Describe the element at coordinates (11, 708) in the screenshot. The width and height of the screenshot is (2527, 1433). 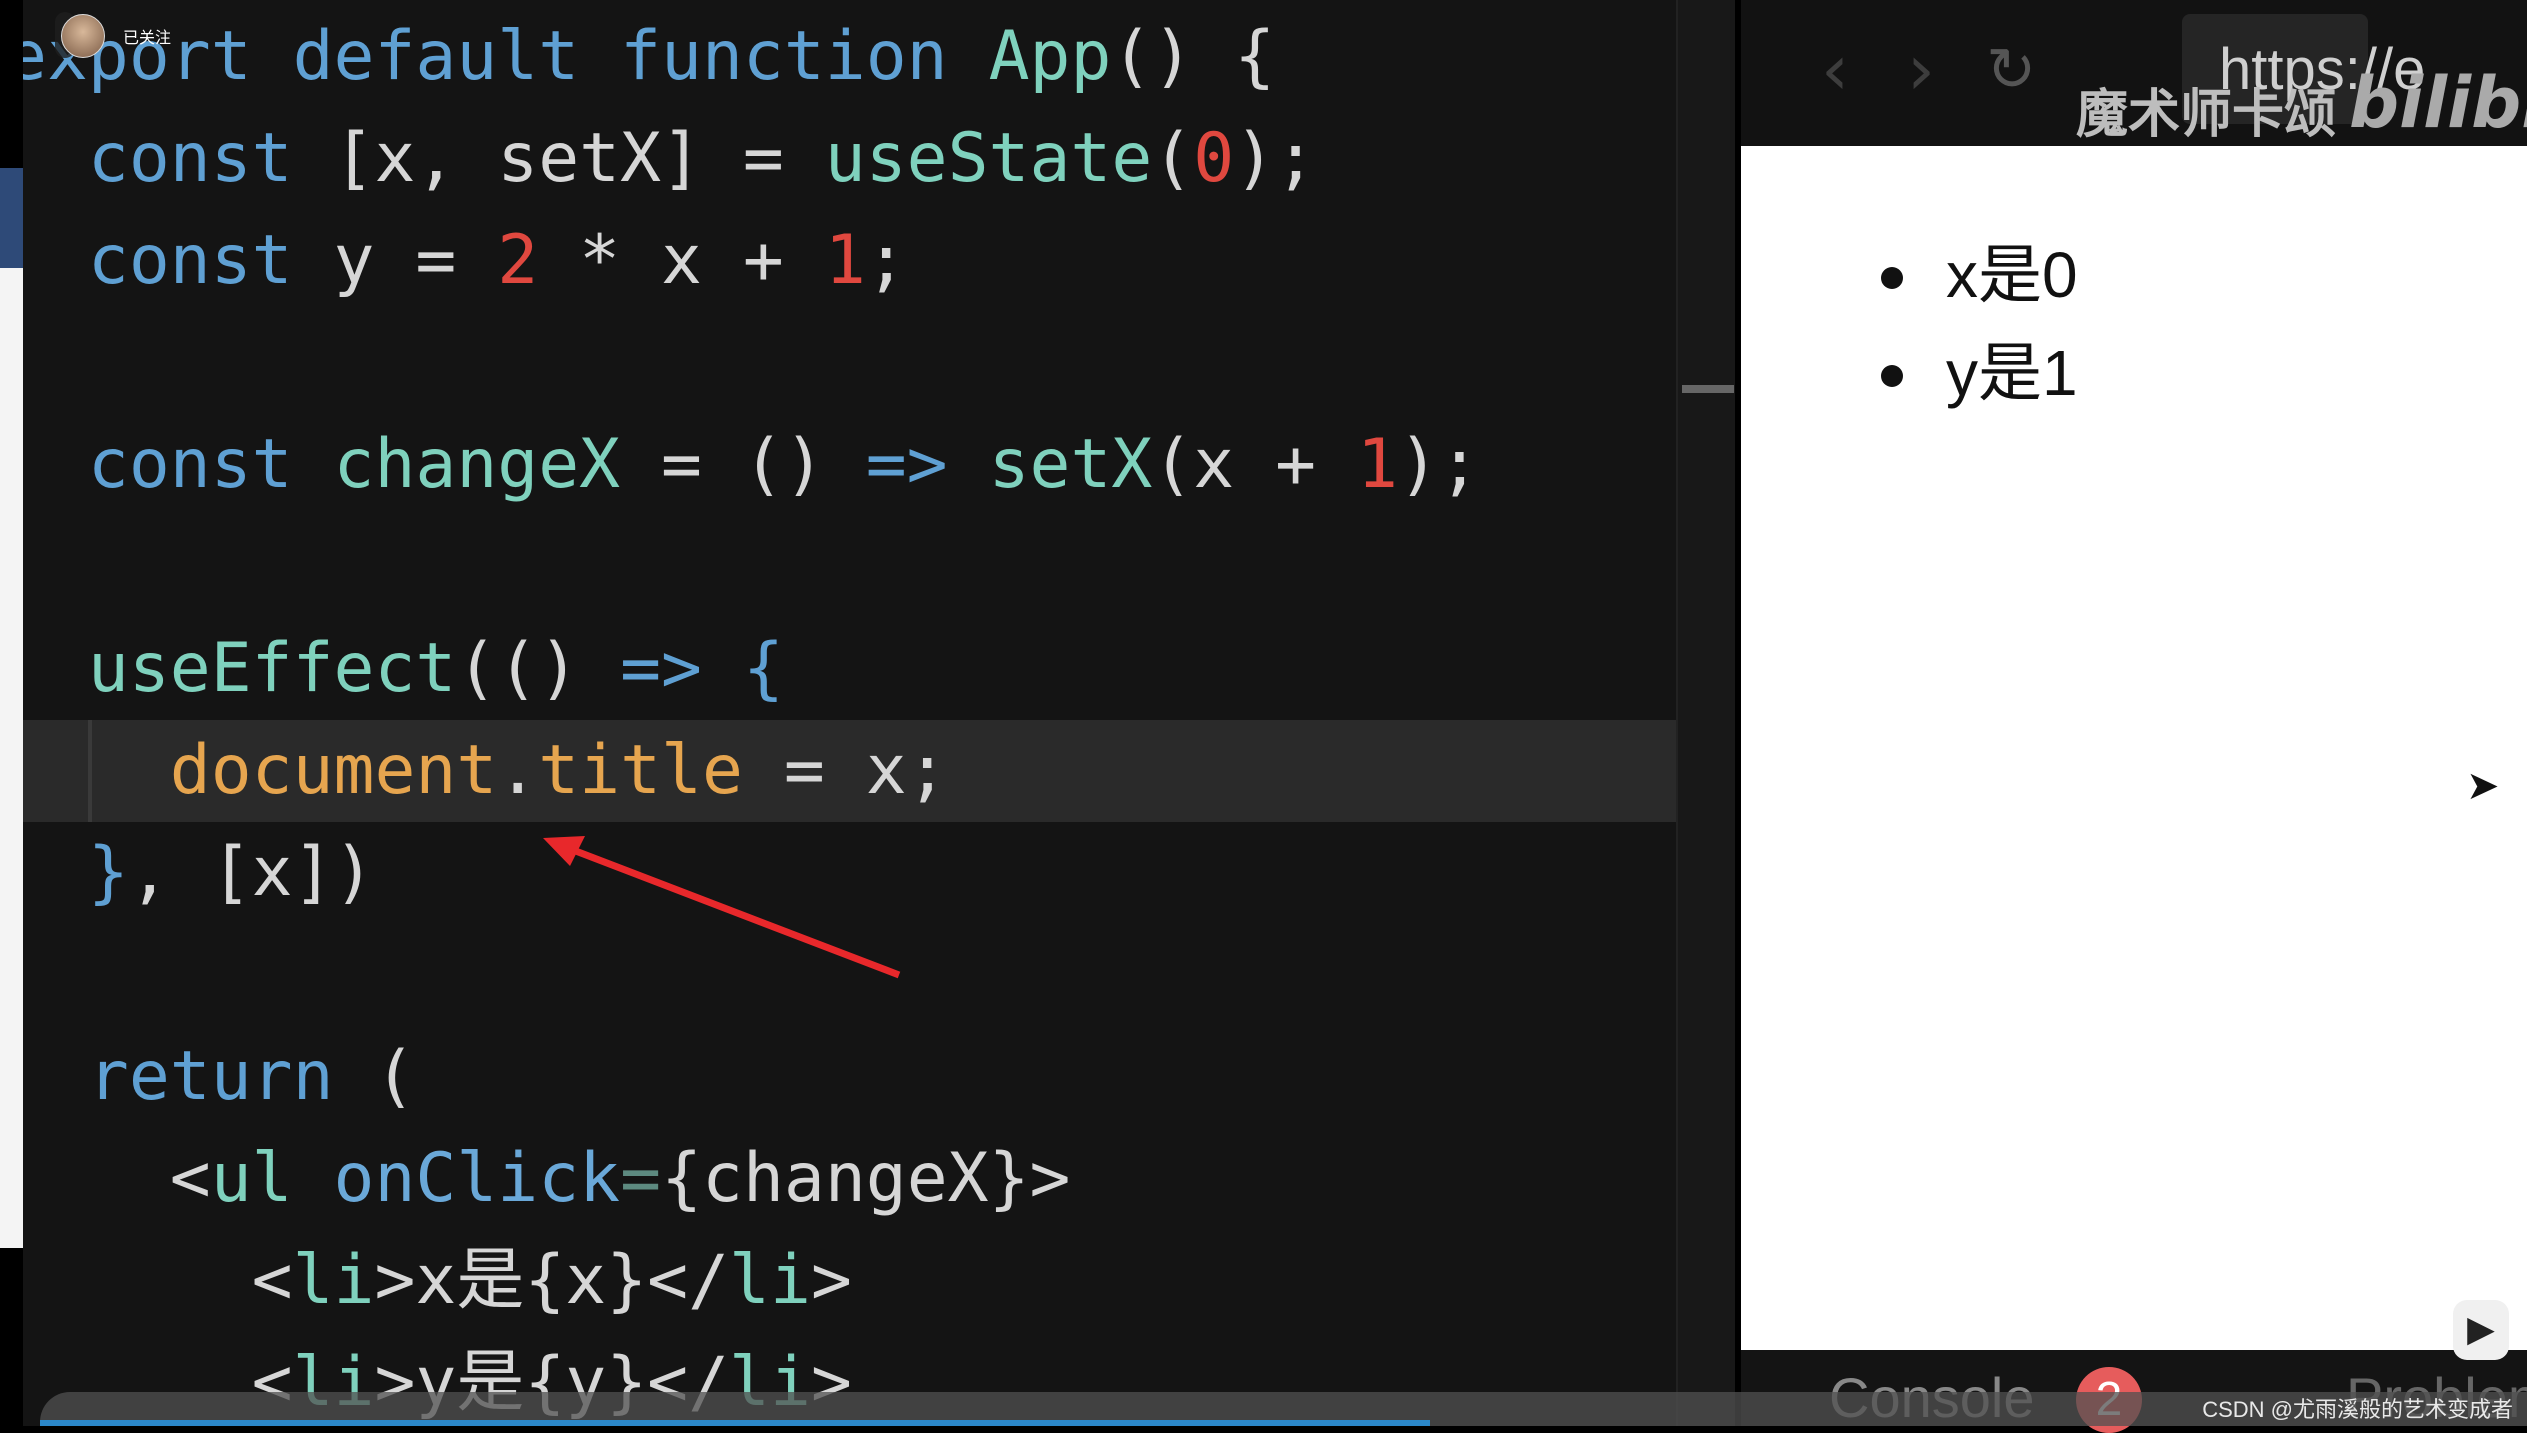
I see `partial-side-panel` at that location.